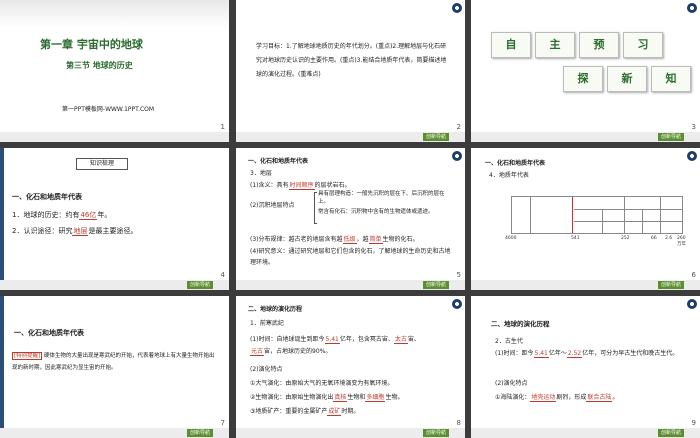 The image size is (700, 438). What do you see at coordinates (555, 45) in the screenshot?
I see `card-zhu: 主` at bounding box center [555, 45].